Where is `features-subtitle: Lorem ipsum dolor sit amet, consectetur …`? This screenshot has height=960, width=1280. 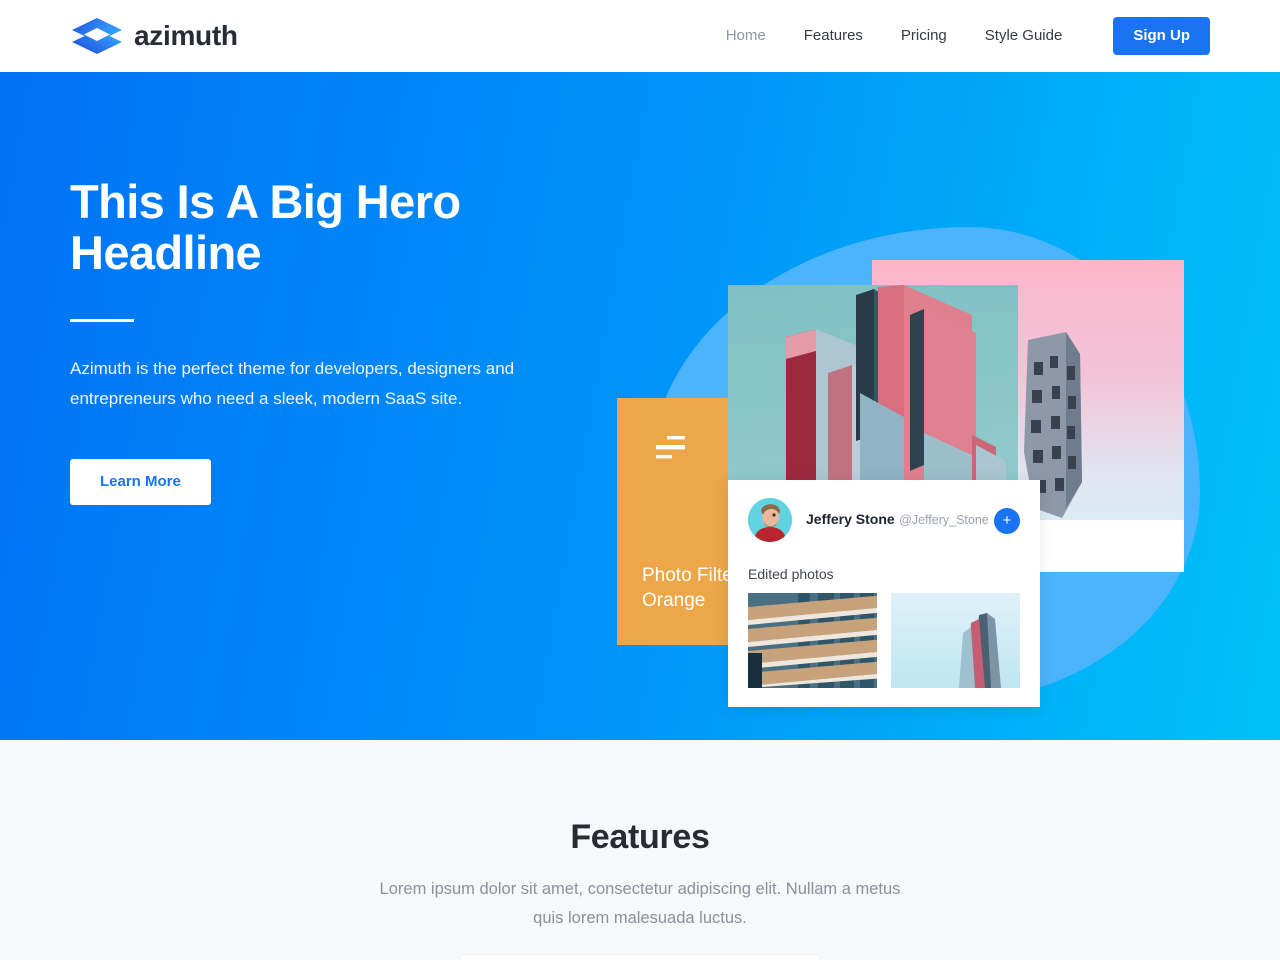
features-subtitle: Lorem ipsum dolor sit amet, consectetur … is located at coordinates (640, 903).